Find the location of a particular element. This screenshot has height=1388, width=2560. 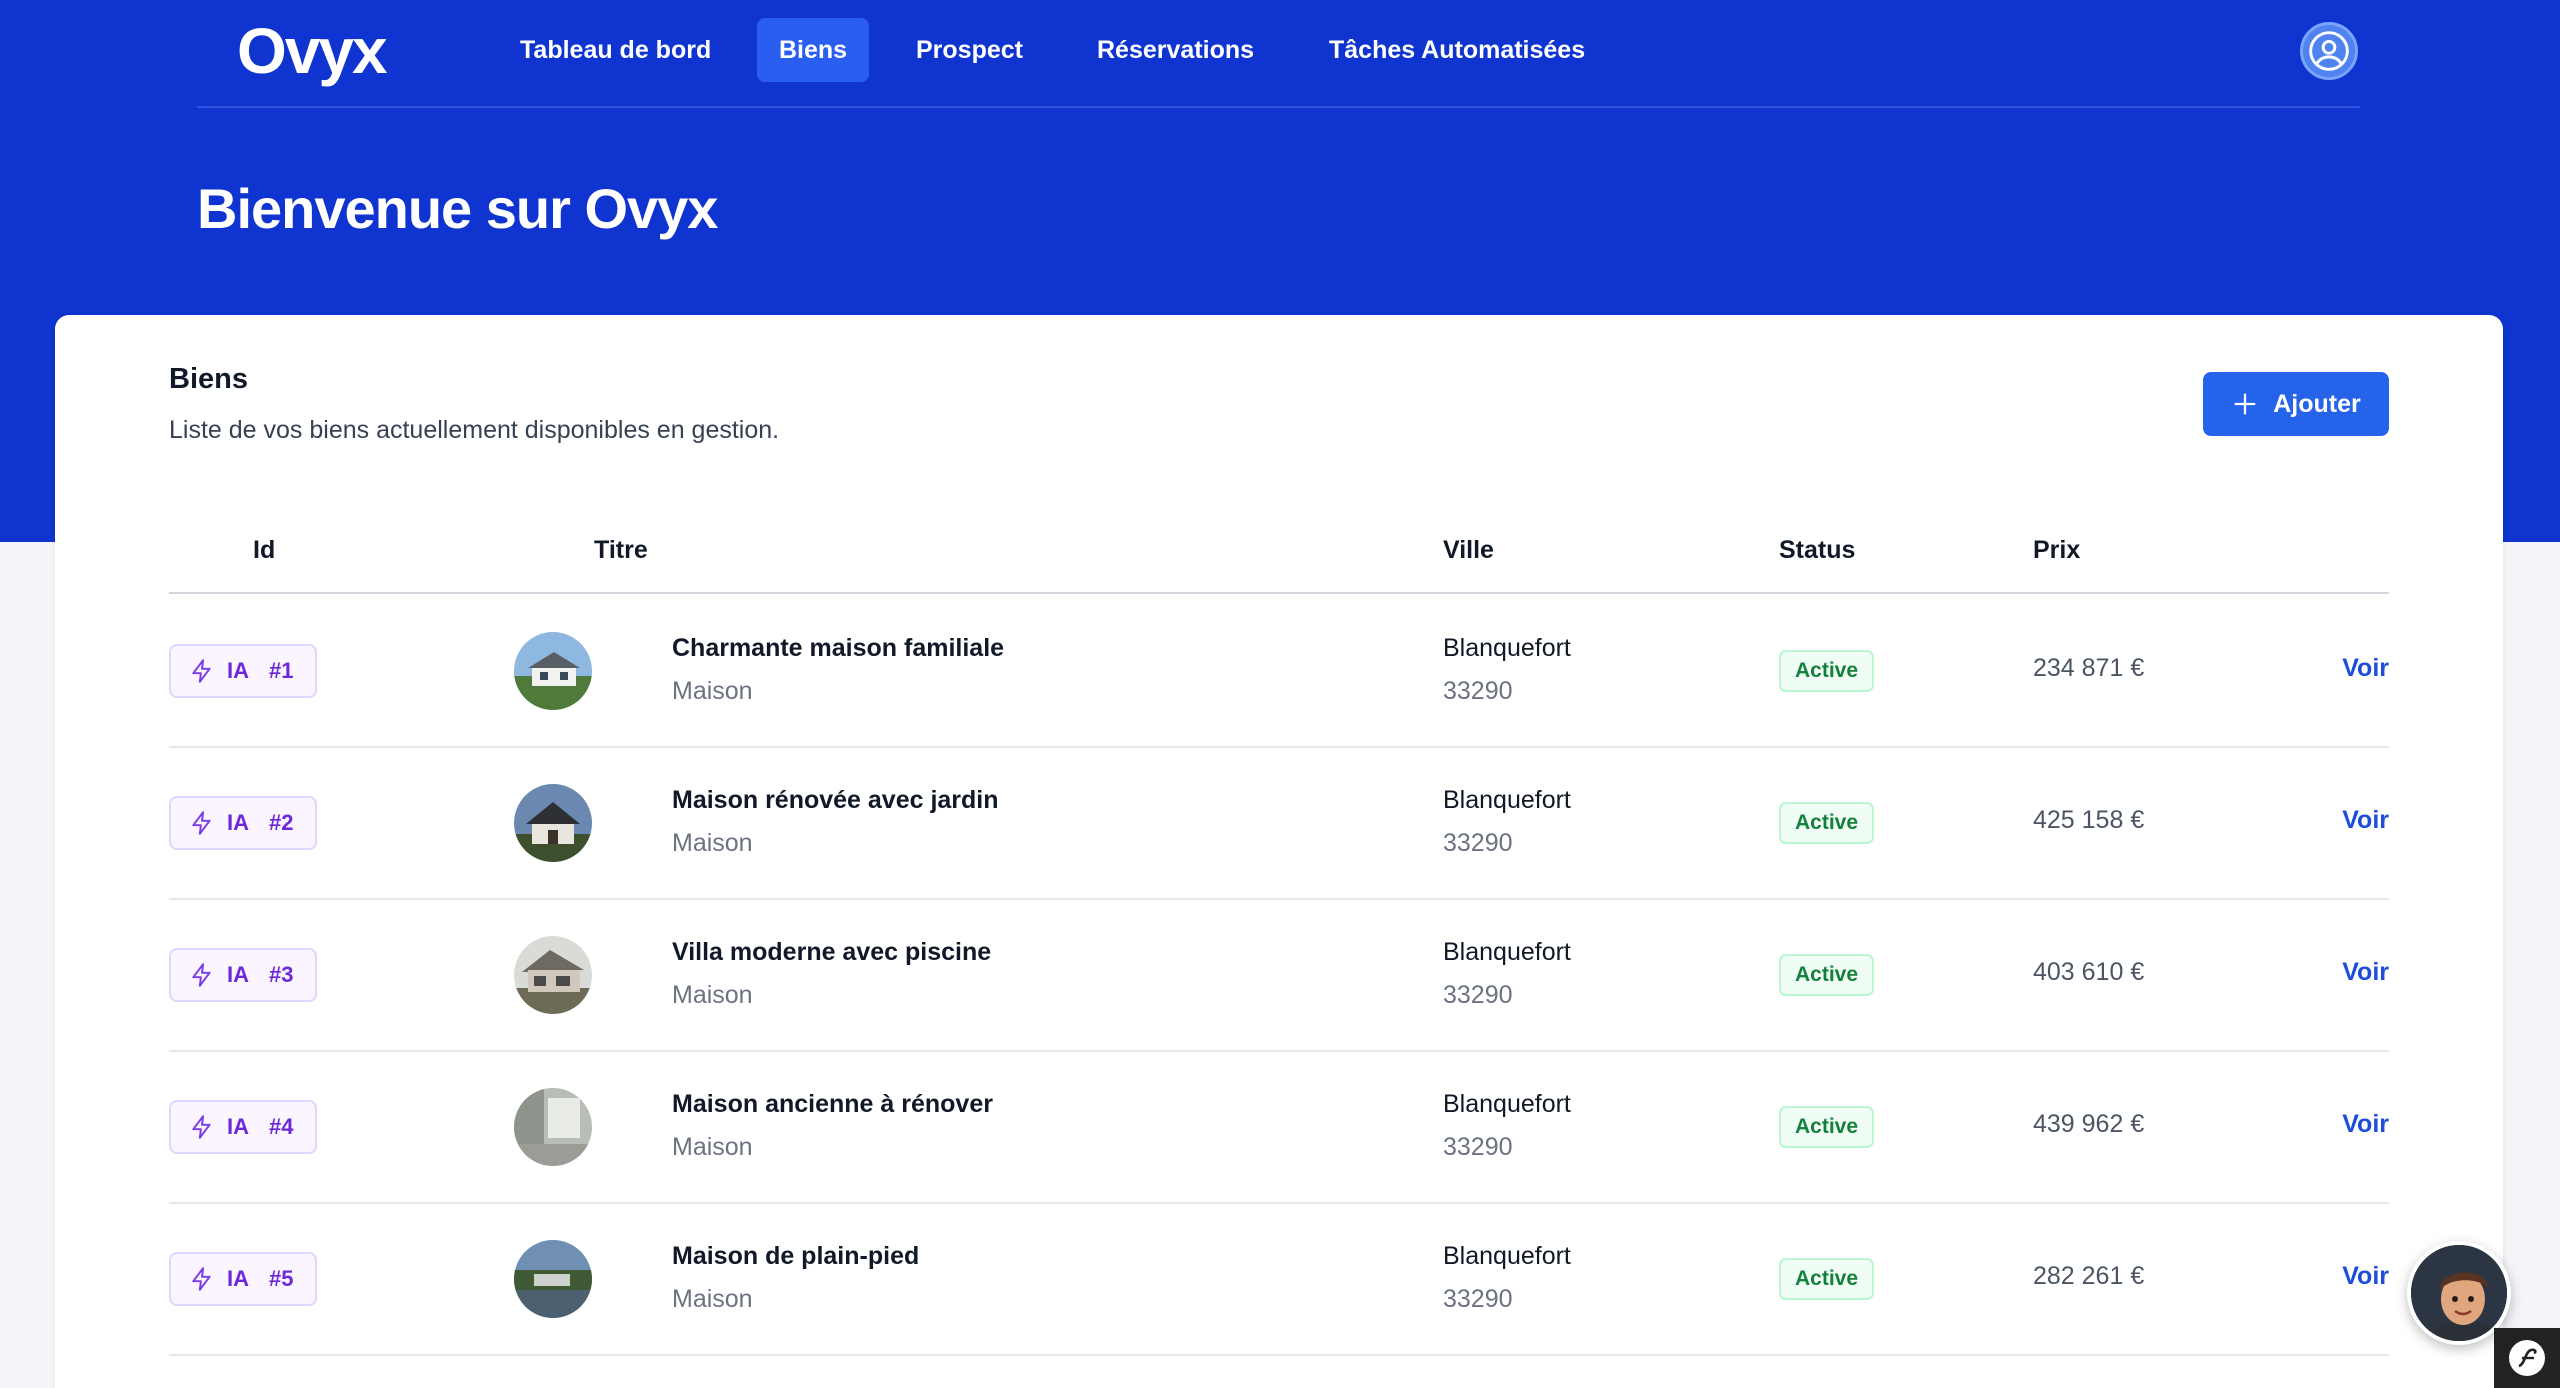

property-id: #4 is located at coordinates (281, 1126).